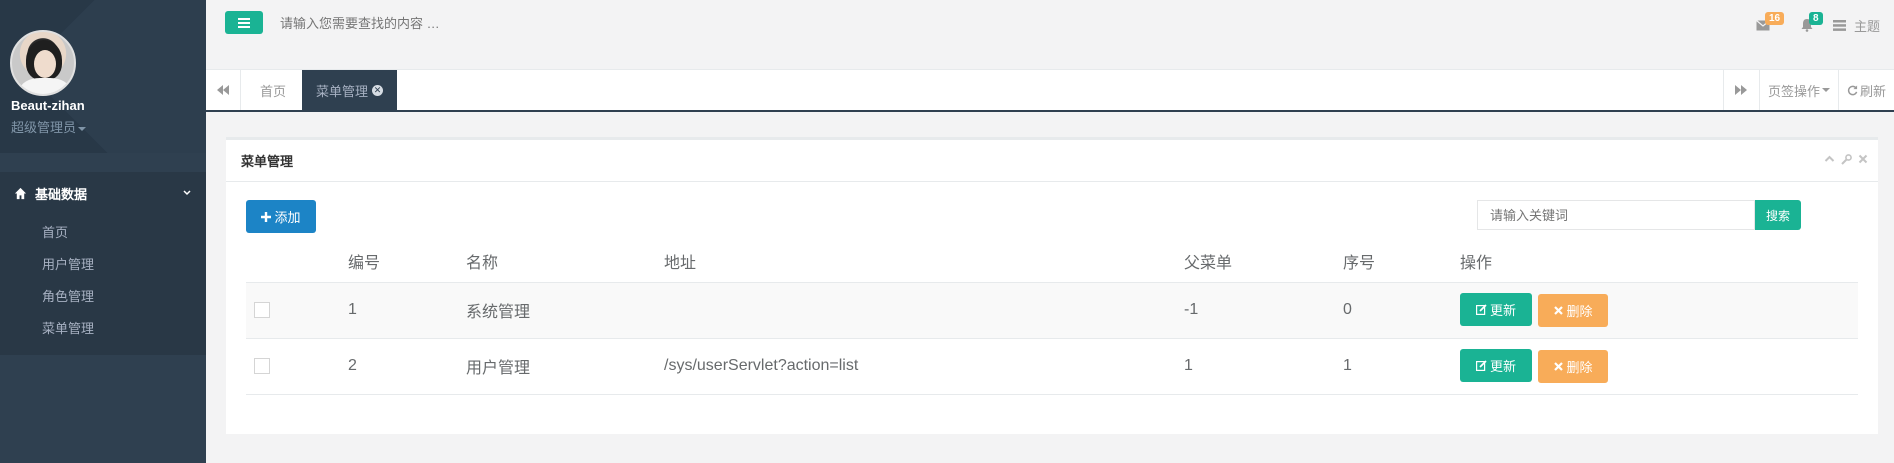 The height and width of the screenshot is (463, 1894). Describe the element at coordinates (1829, 159) in the screenshot. I see `chevron-up-icon` at that location.